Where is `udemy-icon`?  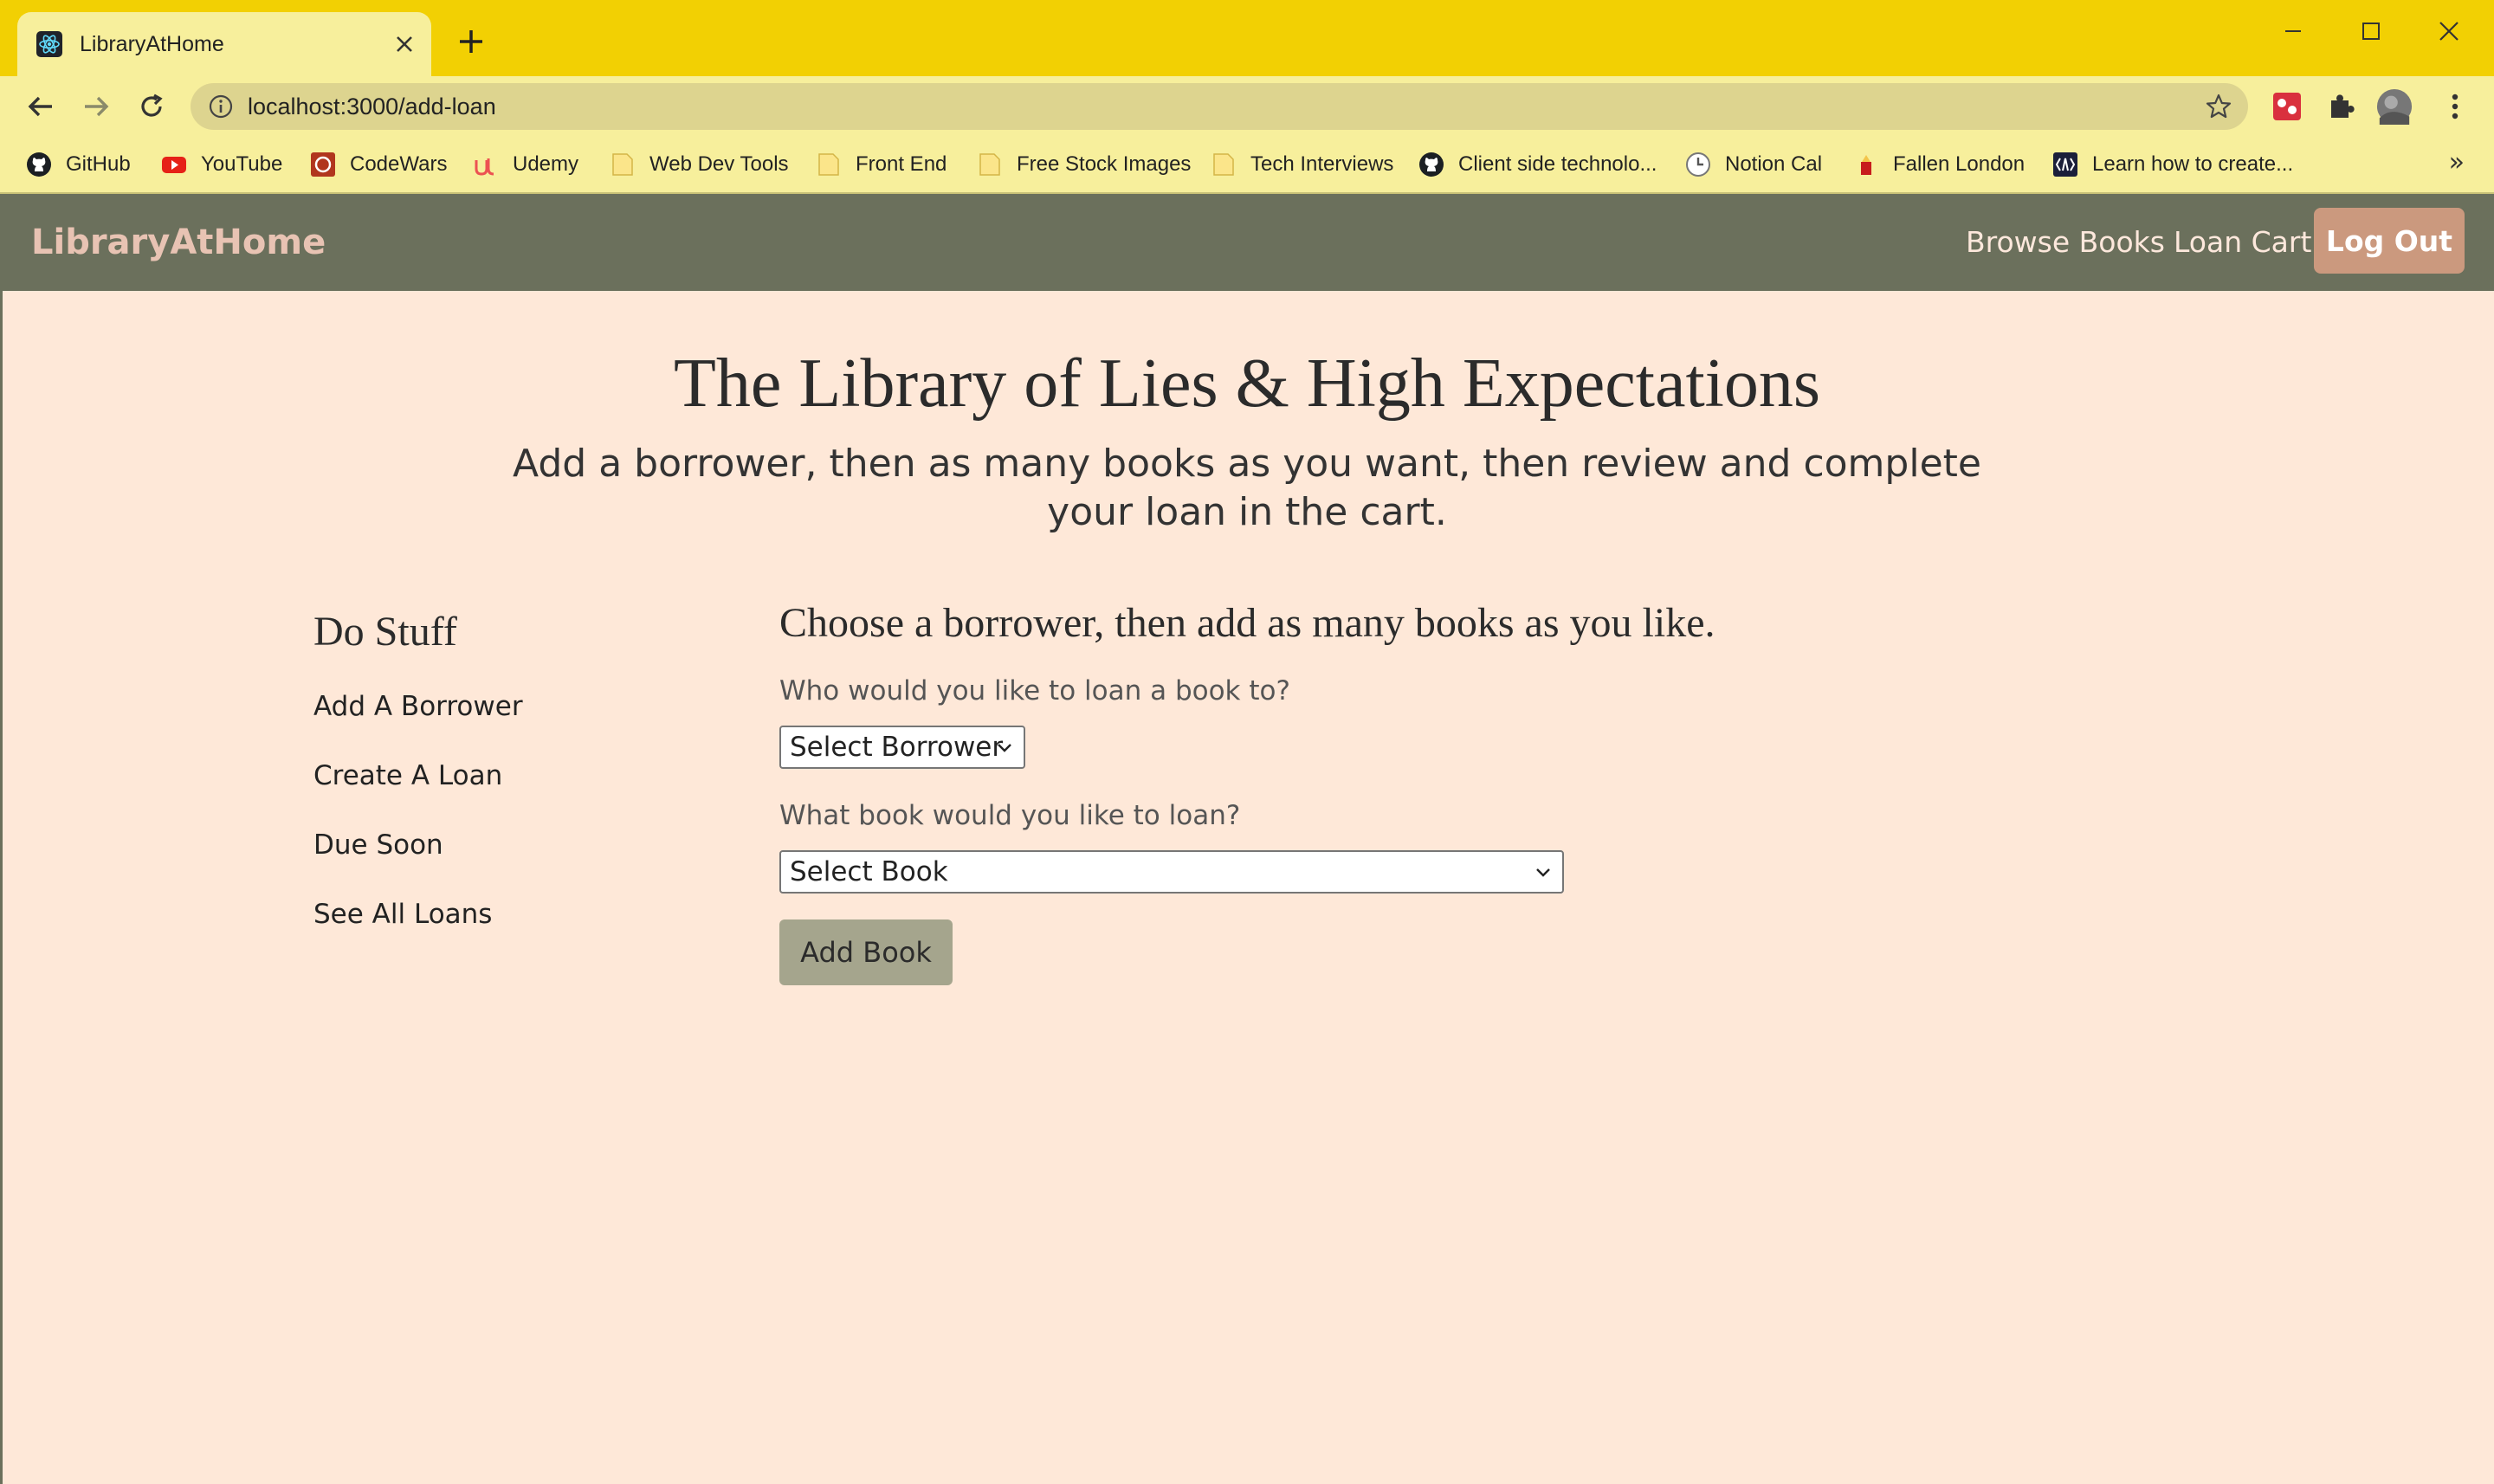 udemy-icon is located at coordinates (484, 167).